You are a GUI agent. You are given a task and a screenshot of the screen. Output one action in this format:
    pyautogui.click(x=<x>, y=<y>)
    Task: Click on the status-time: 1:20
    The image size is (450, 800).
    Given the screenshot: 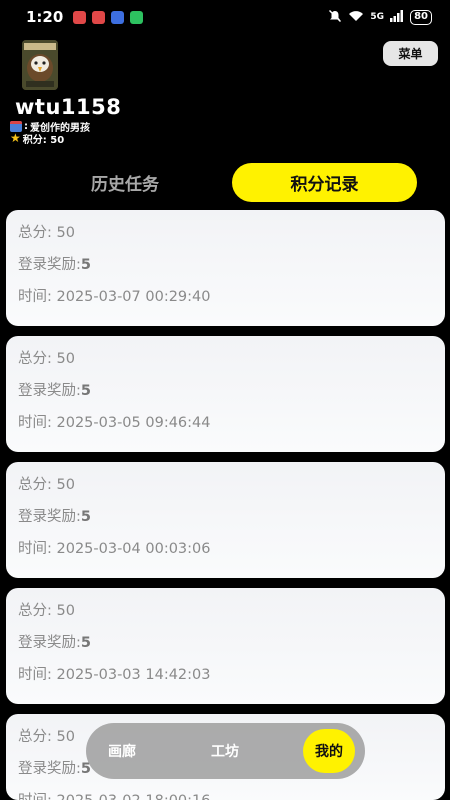 What is the action you would take?
    pyautogui.click(x=45, y=17)
    